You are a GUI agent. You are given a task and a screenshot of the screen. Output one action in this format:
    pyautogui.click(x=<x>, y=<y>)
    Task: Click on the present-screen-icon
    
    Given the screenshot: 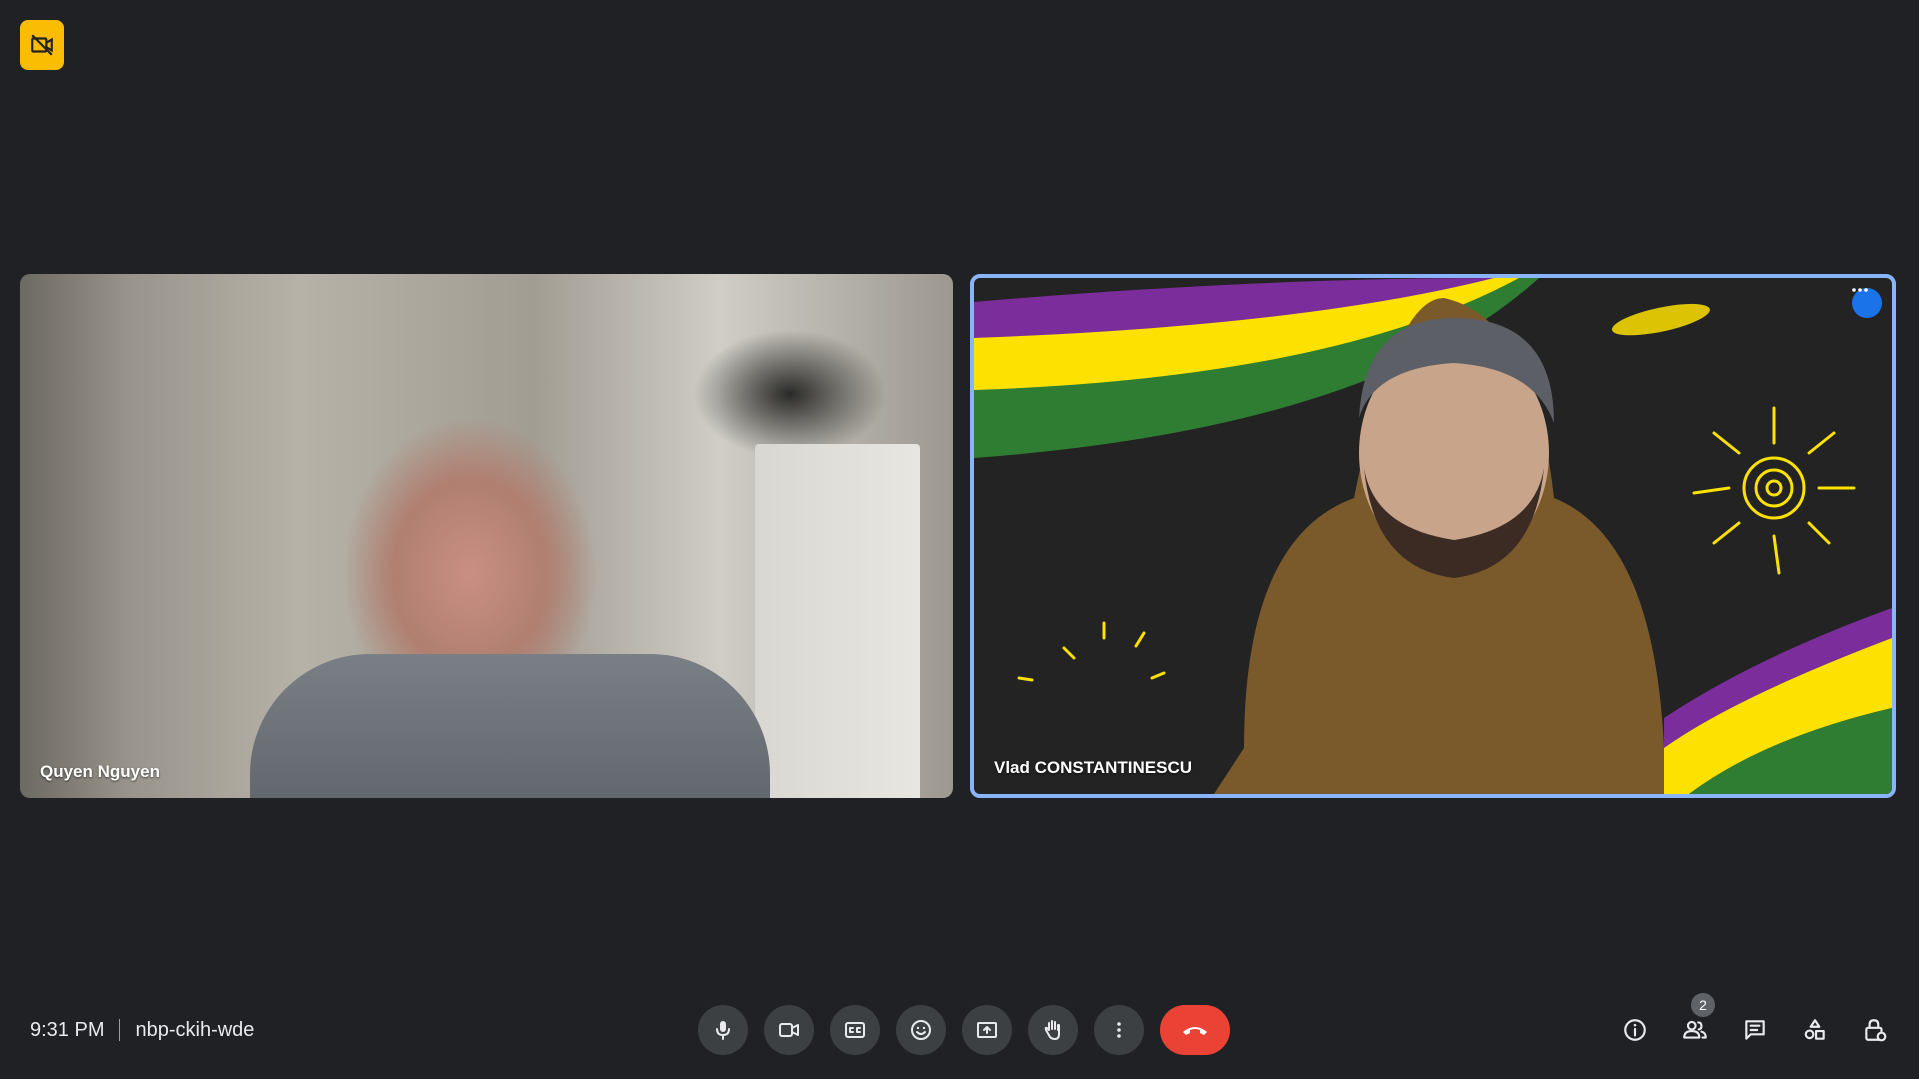 What is the action you would take?
    pyautogui.click(x=987, y=1030)
    